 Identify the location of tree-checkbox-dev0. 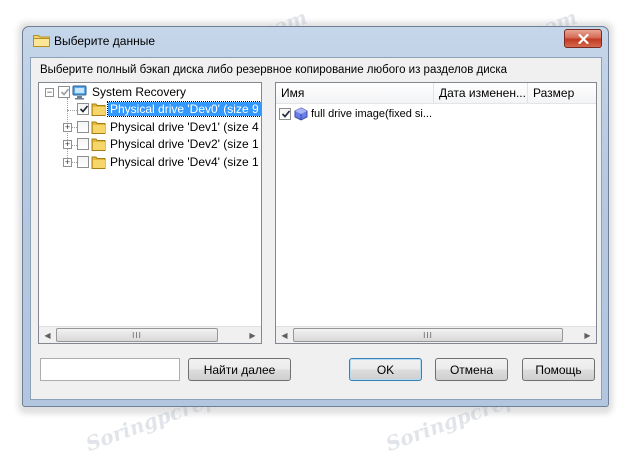
(83, 109).